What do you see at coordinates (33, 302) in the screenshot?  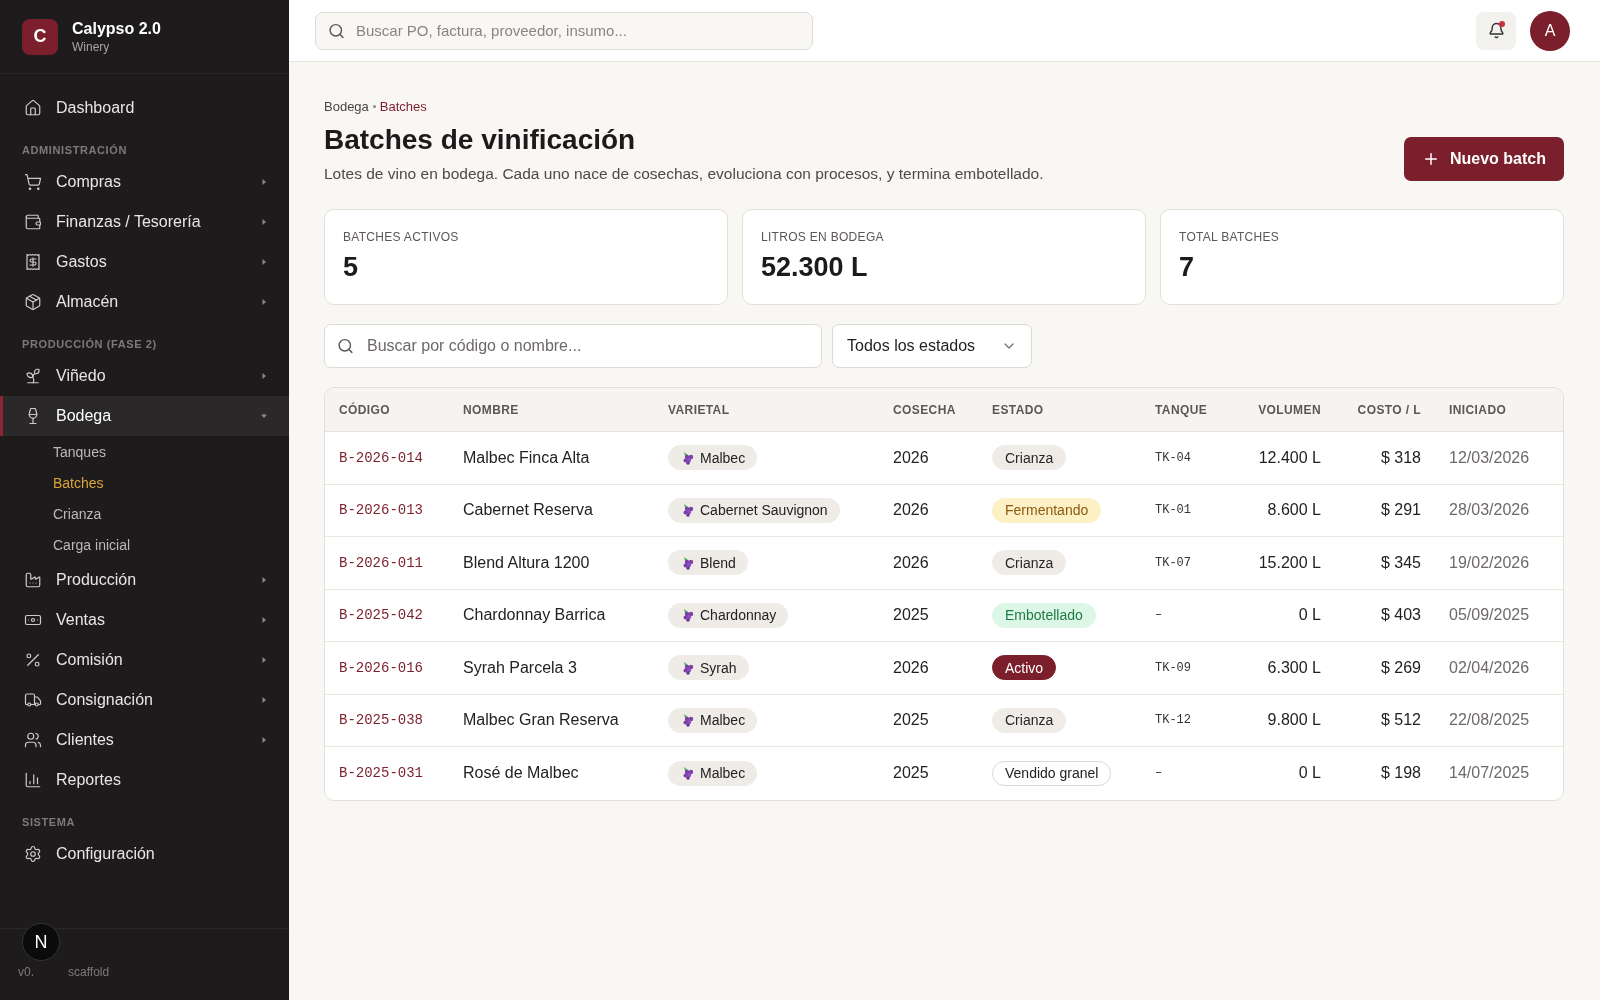 I see `box-icon` at bounding box center [33, 302].